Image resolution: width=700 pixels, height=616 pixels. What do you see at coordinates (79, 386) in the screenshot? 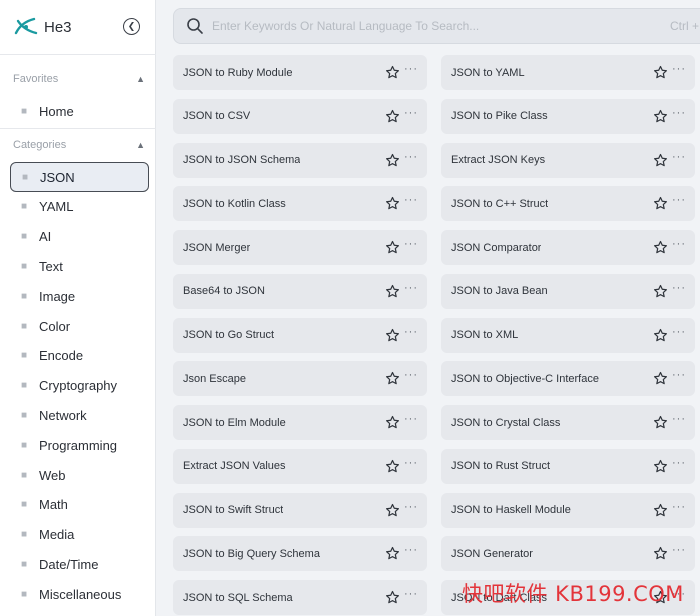
I see `sidebar-item-cryptography: ■ Cryptography` at bounding box center [79, 386].